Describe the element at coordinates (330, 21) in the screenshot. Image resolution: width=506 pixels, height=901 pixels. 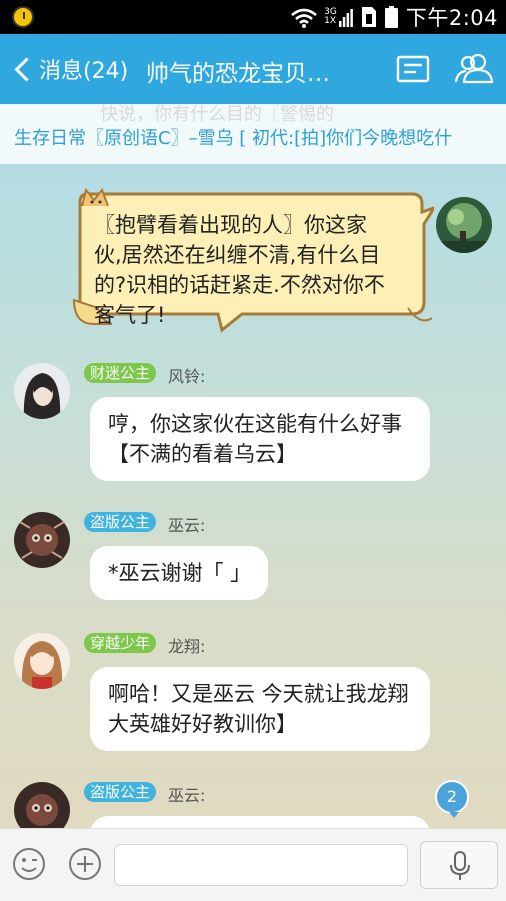
I see `network-type-bottom: 1X` at that location.